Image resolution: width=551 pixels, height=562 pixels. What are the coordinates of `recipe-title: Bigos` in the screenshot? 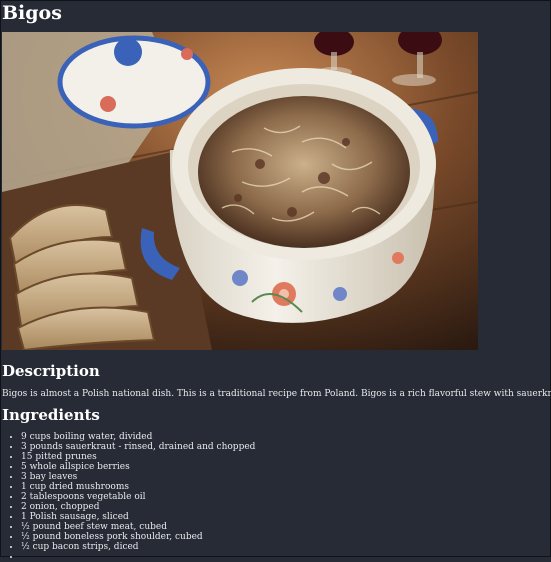 It's located at (32, 13).